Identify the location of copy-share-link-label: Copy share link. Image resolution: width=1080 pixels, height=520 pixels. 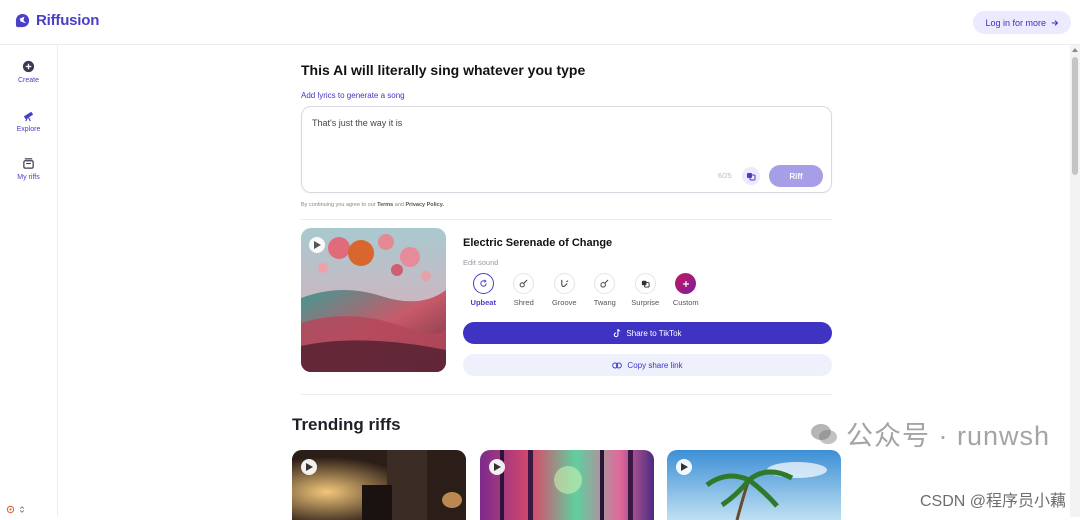
(655, 365).